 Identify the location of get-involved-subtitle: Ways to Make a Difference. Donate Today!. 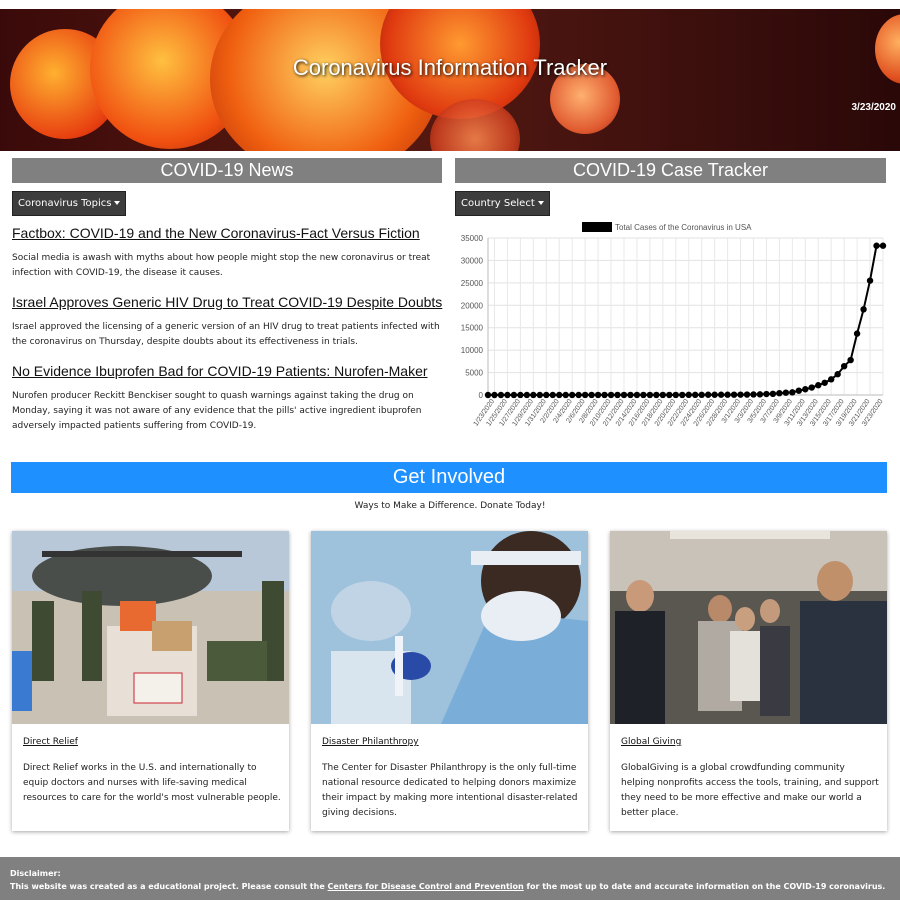
(450, 506).